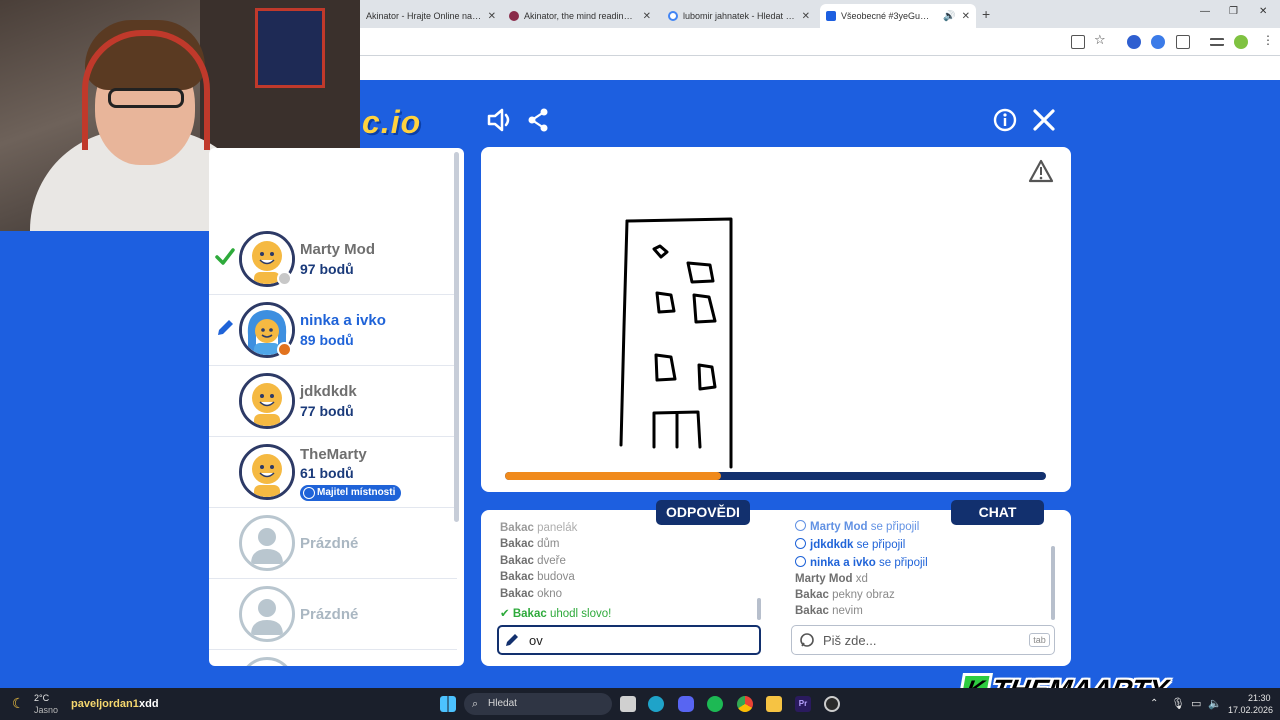 The height and width of the screenshot is (720, 1280). Describe the element at coordinates (803, 704) in the screenshot. I see `premiere-icon: Pr` at that location.